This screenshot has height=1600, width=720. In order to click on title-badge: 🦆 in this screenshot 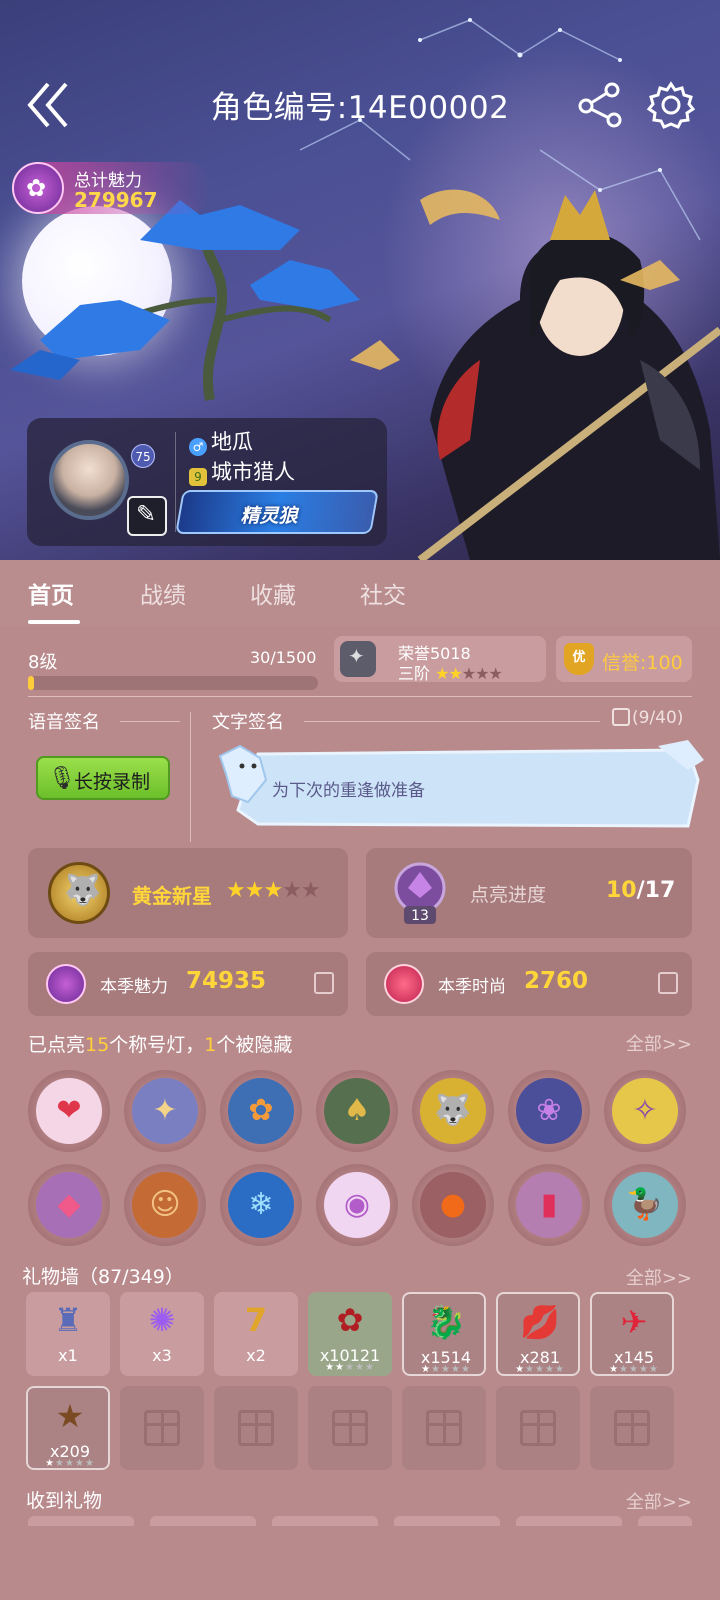, I will do `click(645, 1205)`.